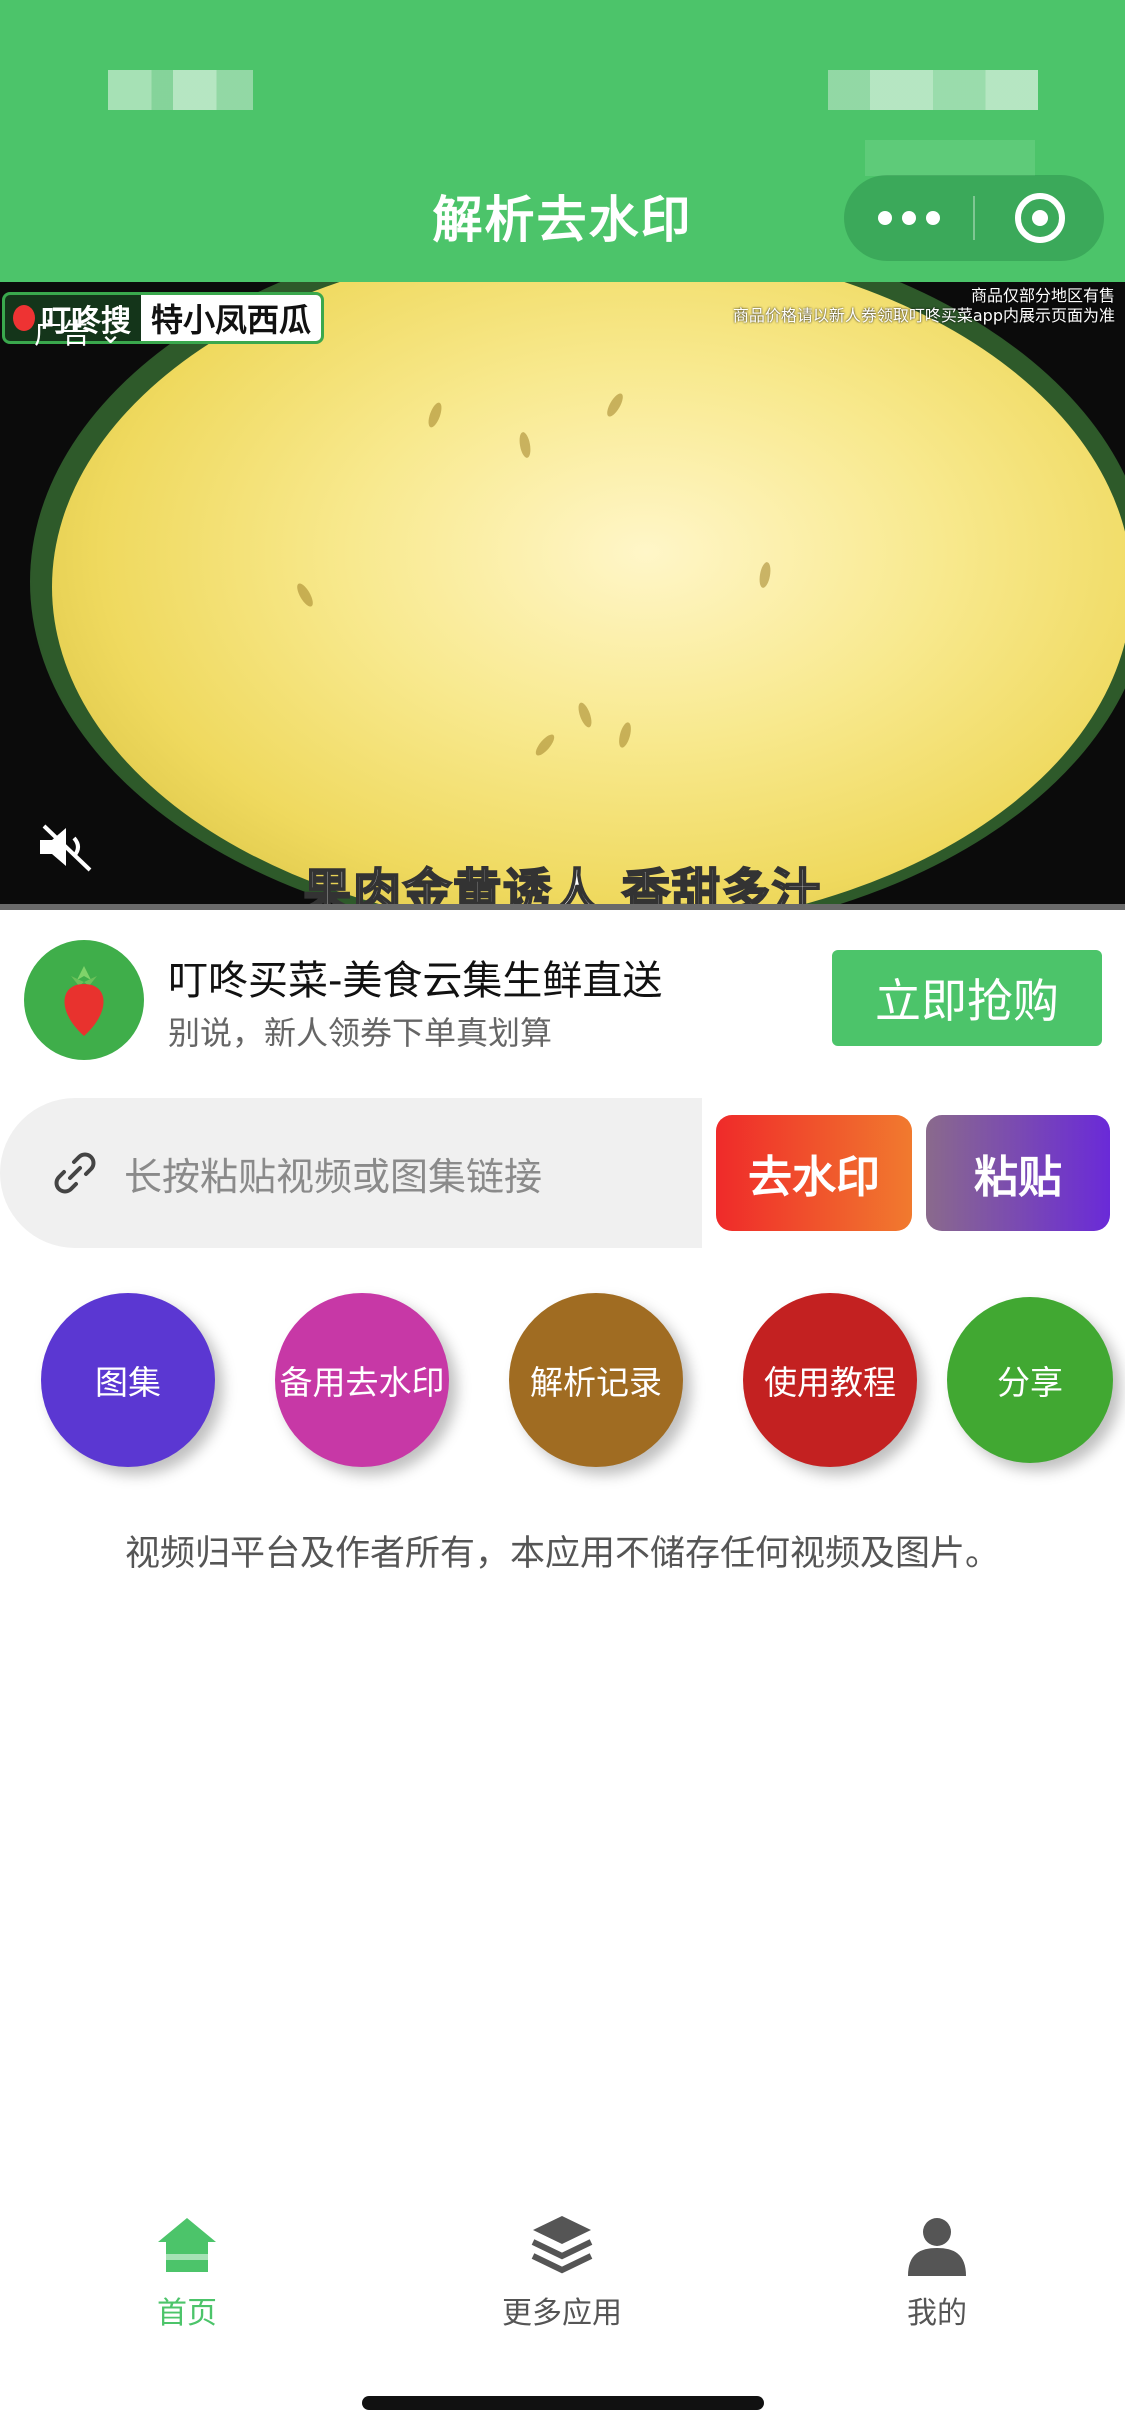 This screenshot has width=1125, height=2436. I want to click on tab-more-apps: 更多应用, so click(562, 2265).